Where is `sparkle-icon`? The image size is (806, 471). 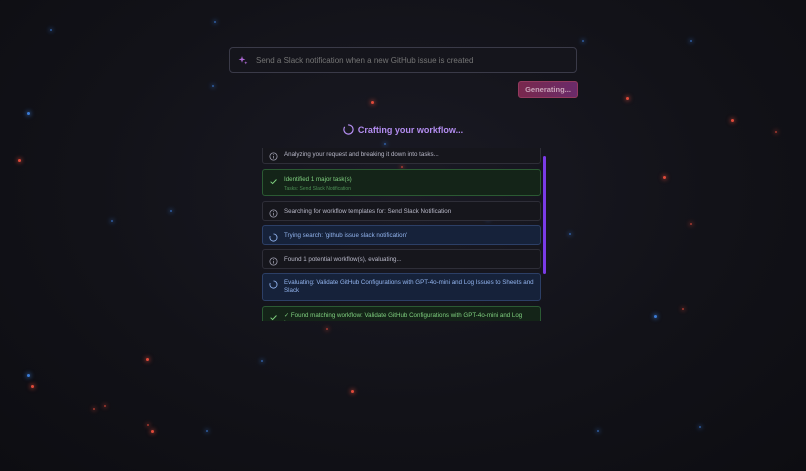 sparkle-icon is located at coordinates (243, 60).